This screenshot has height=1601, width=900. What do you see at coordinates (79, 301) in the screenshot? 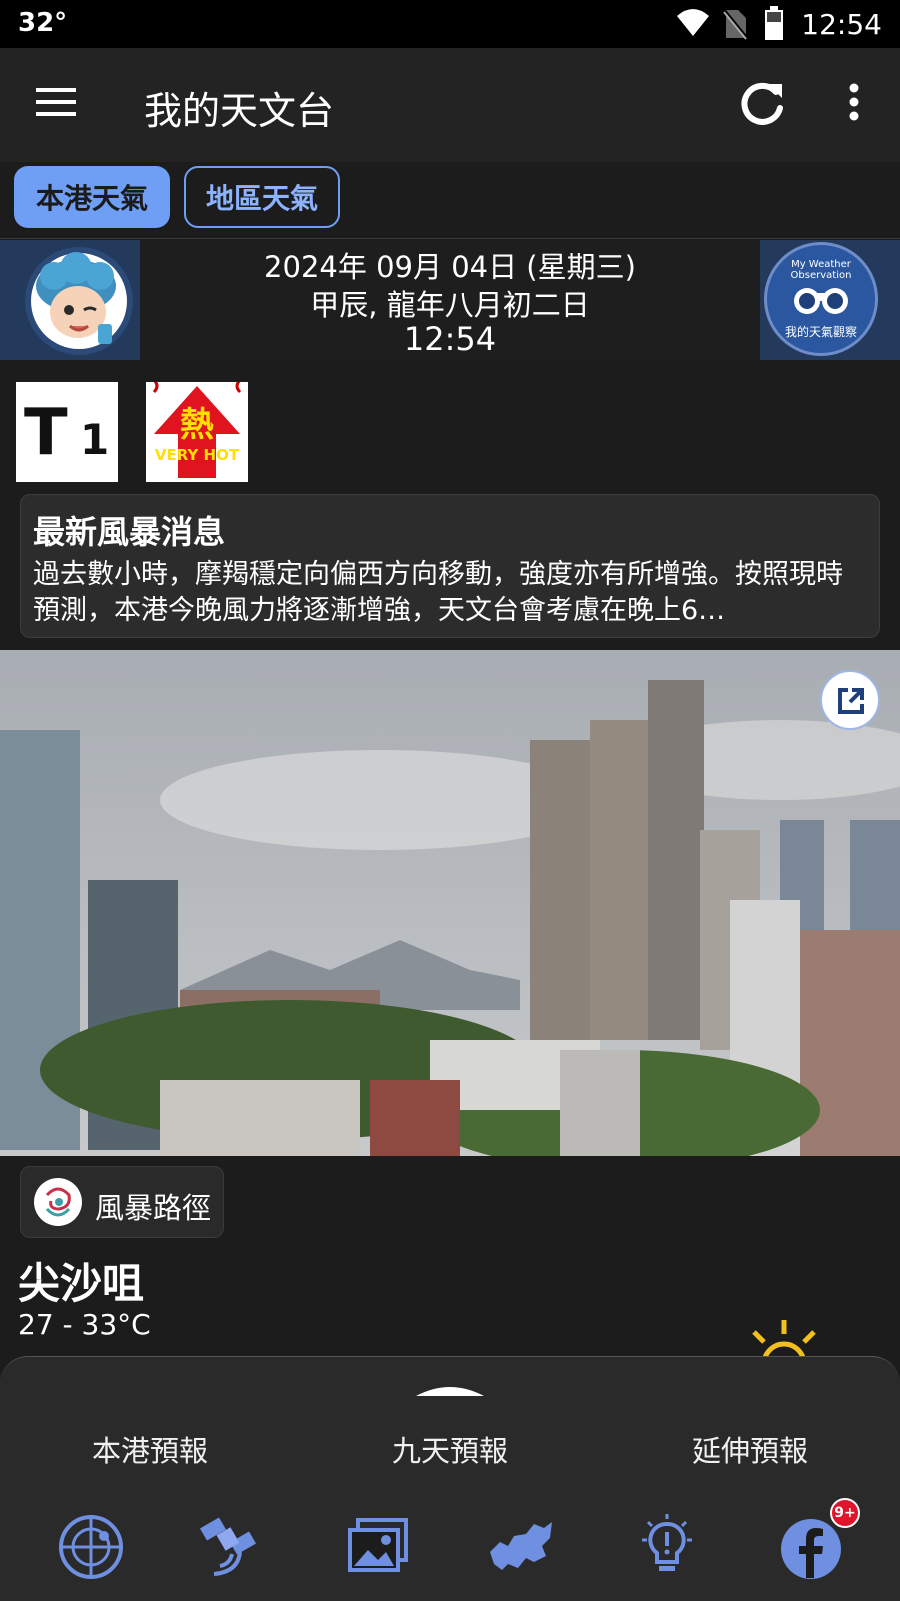
I see `mascot-avatar` at bounding box center [79, 301].